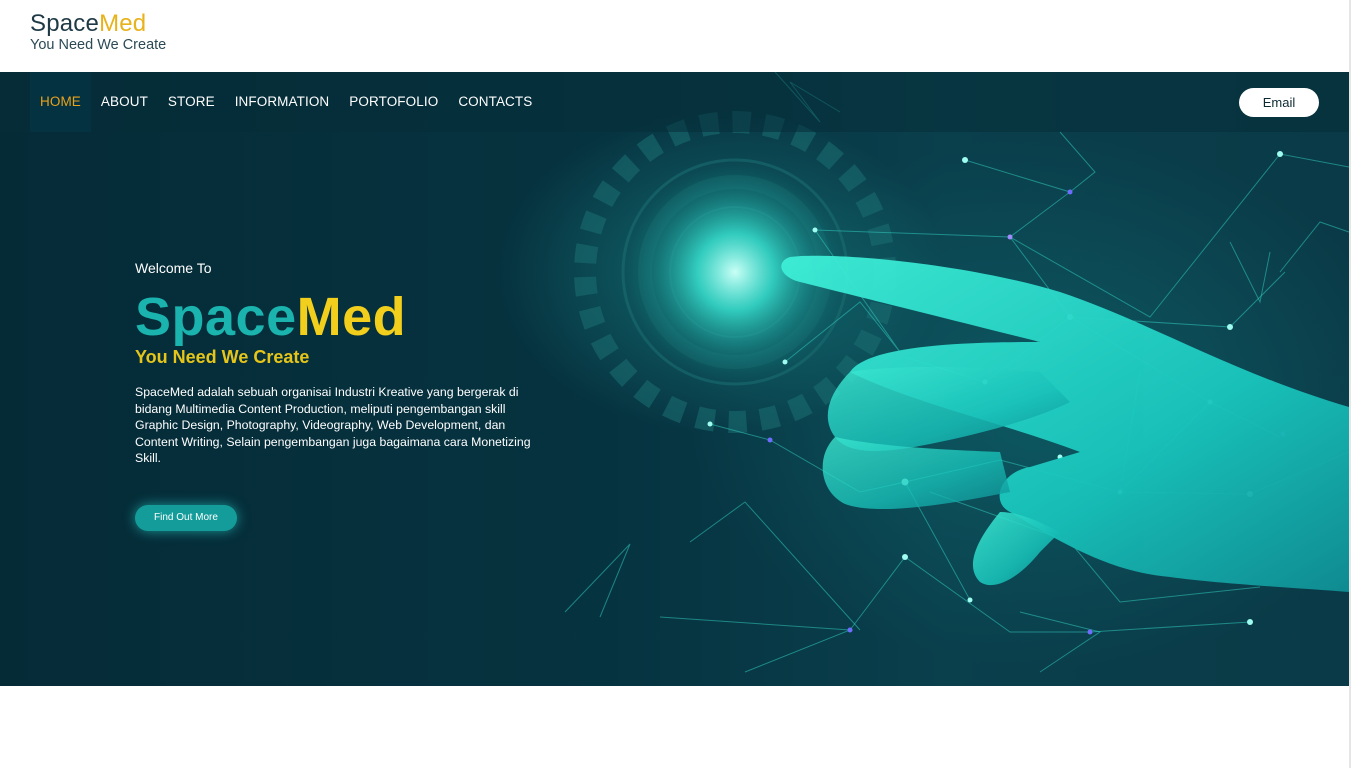 This screenshot has height=768, width=1351. What do you see at coordinates (222, 357) in the screenshot?
I see `hero-tagline: You Need We Create` at bounding box center [222, 357].